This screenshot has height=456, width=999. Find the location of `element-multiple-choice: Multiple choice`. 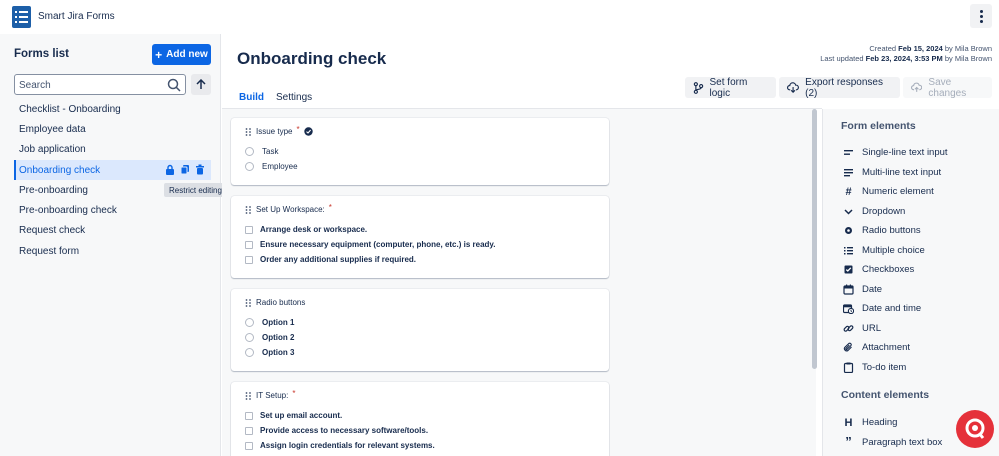

element-multiple-choice: Multiple choice is located at coordinates (884, 250).